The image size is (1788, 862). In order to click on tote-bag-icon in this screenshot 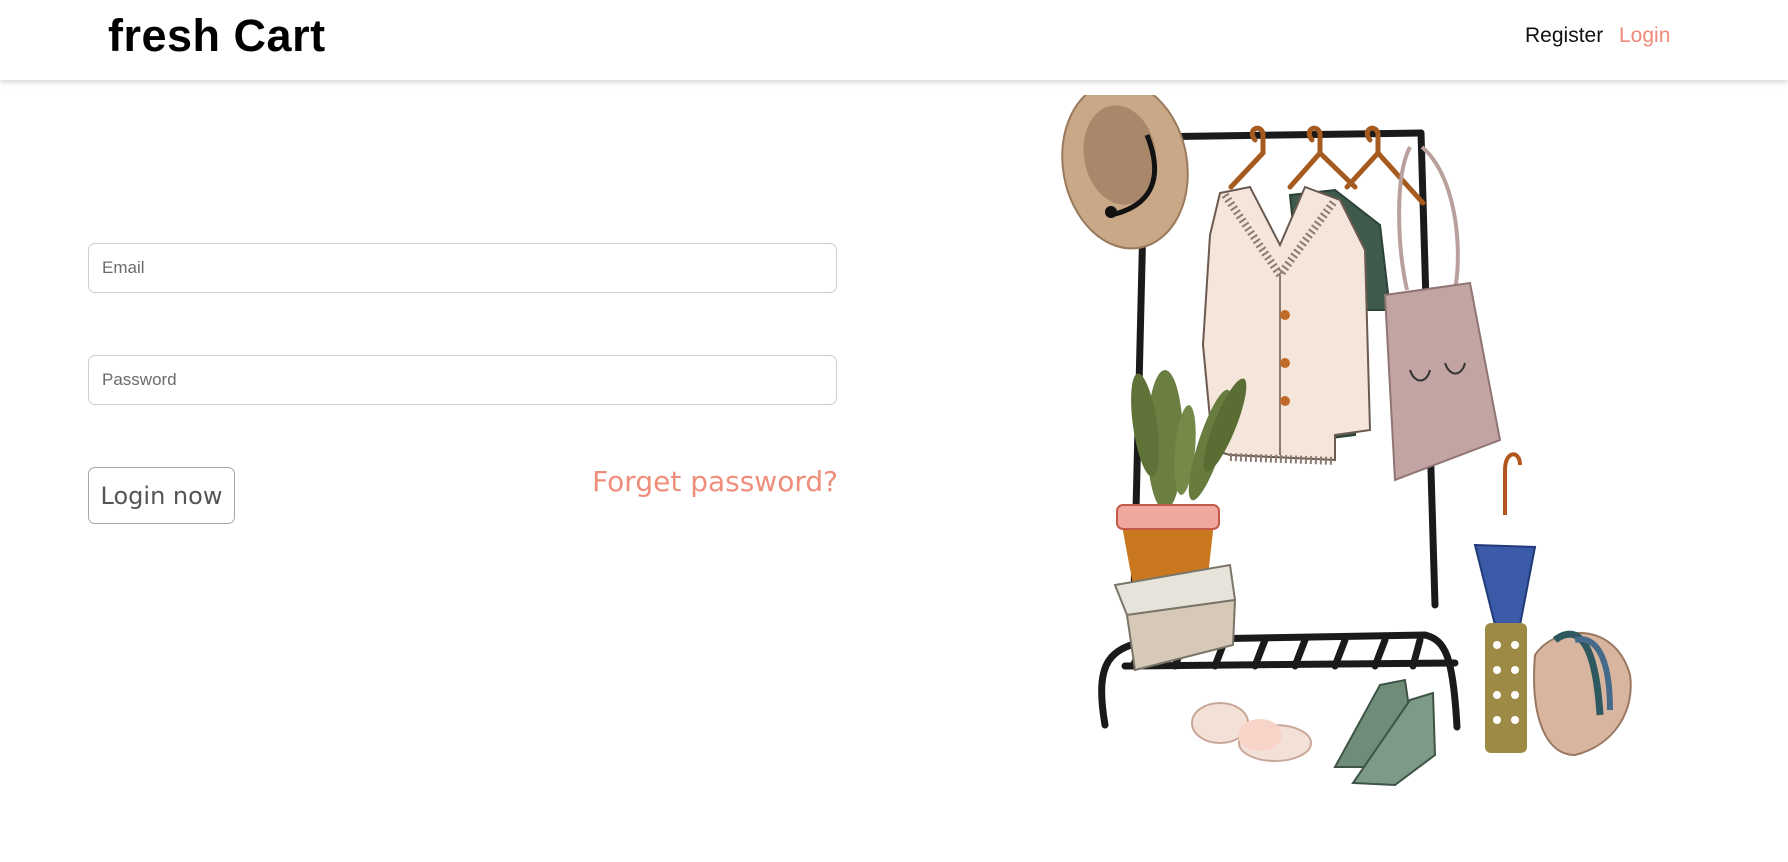, I will do `click(1442, 313)`.